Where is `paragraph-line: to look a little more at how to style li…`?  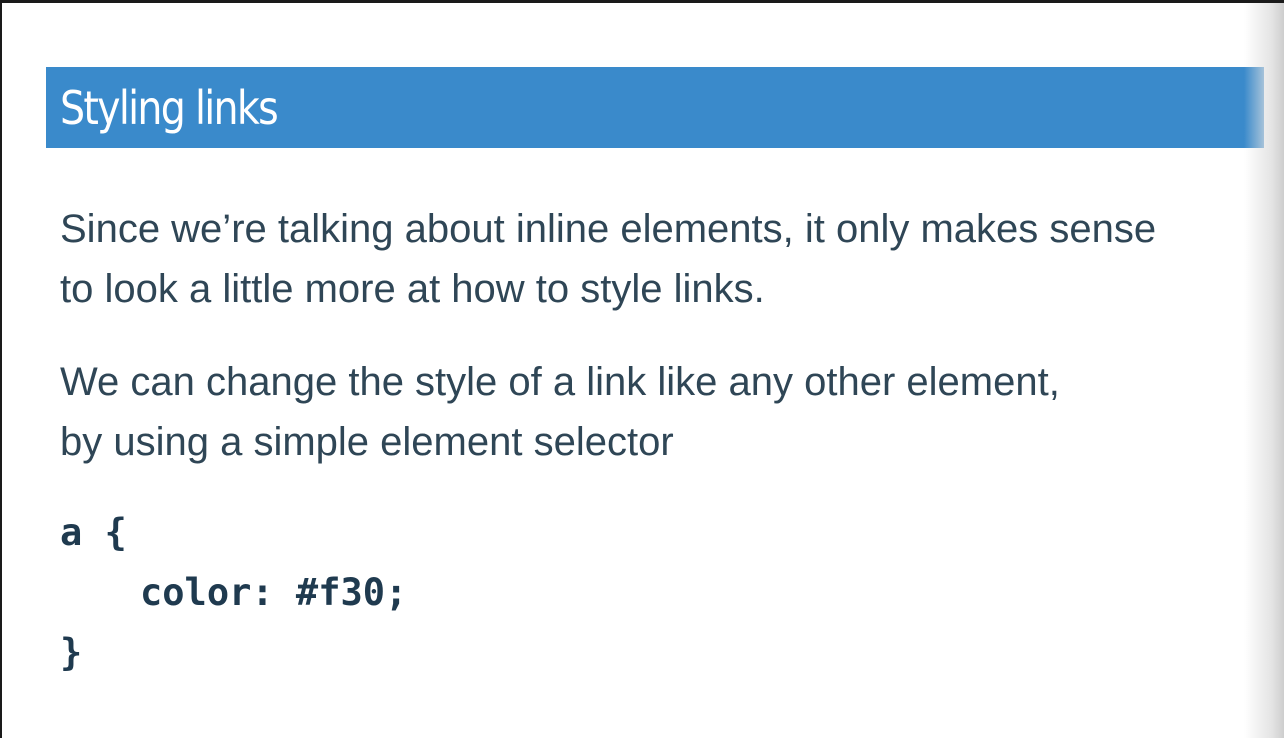
paragraph-line: to look a little more at how to style li… is located at coordinates (412, 289).